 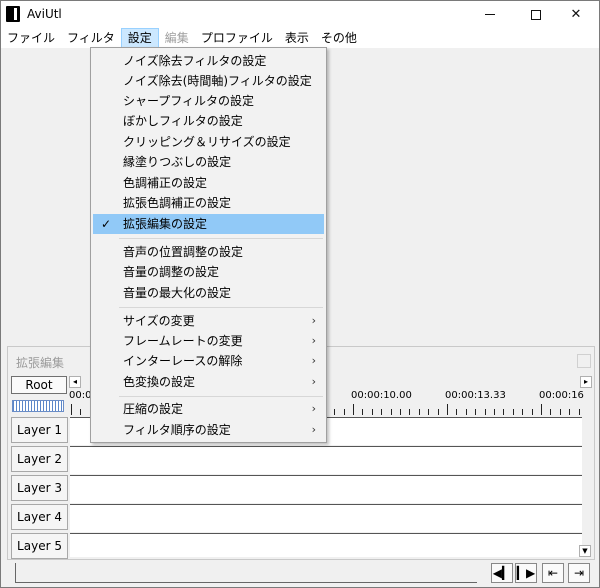 I want to click on go-start-icon: ⇤, so click(x=553, y=573).